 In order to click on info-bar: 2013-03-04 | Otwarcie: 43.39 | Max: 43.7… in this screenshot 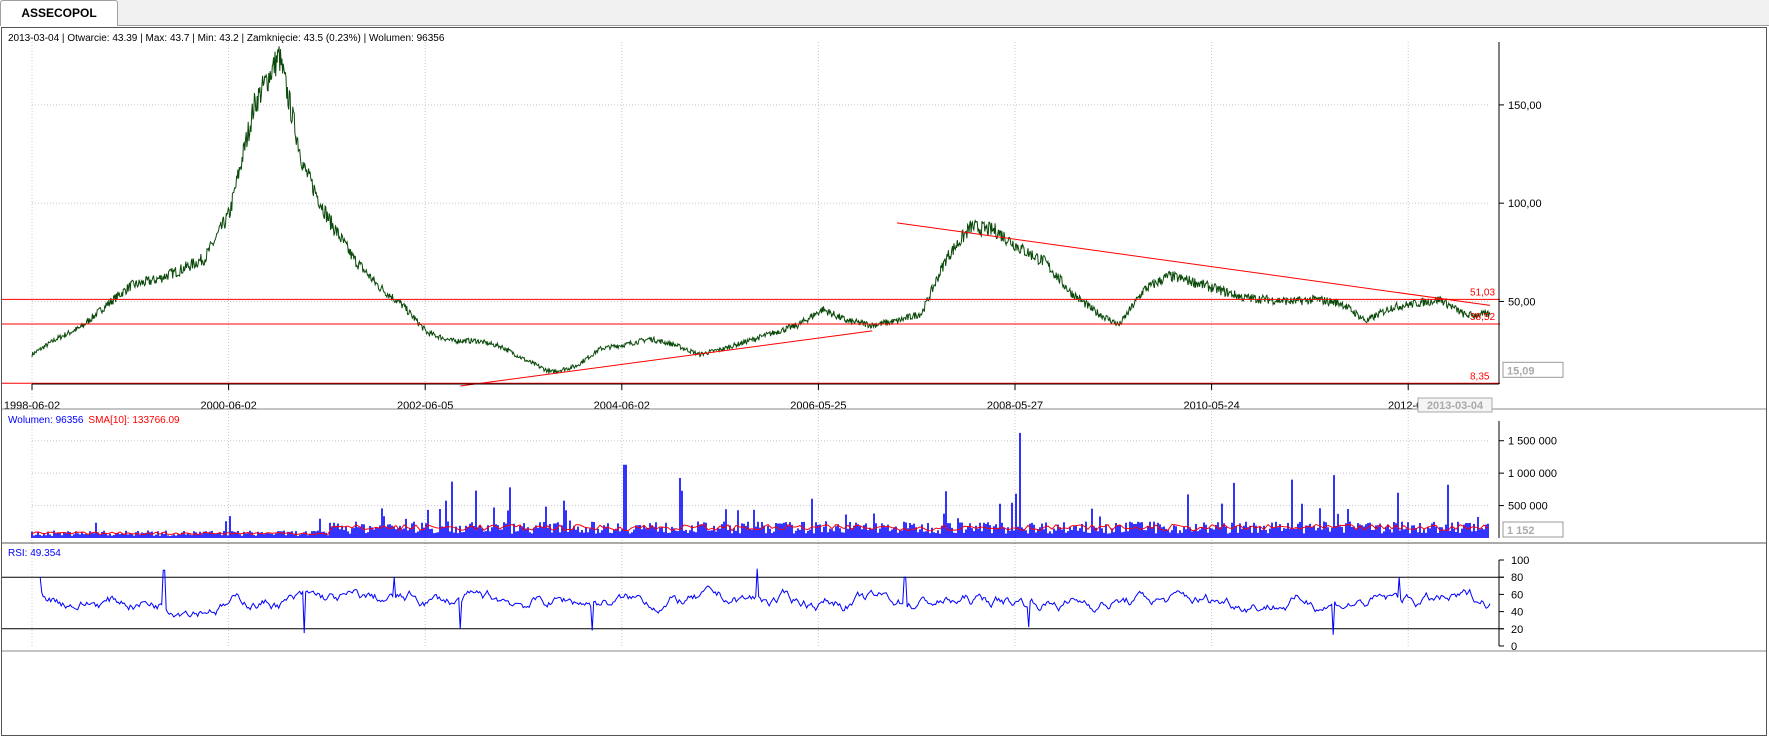, I will do `click(226, 38)`.